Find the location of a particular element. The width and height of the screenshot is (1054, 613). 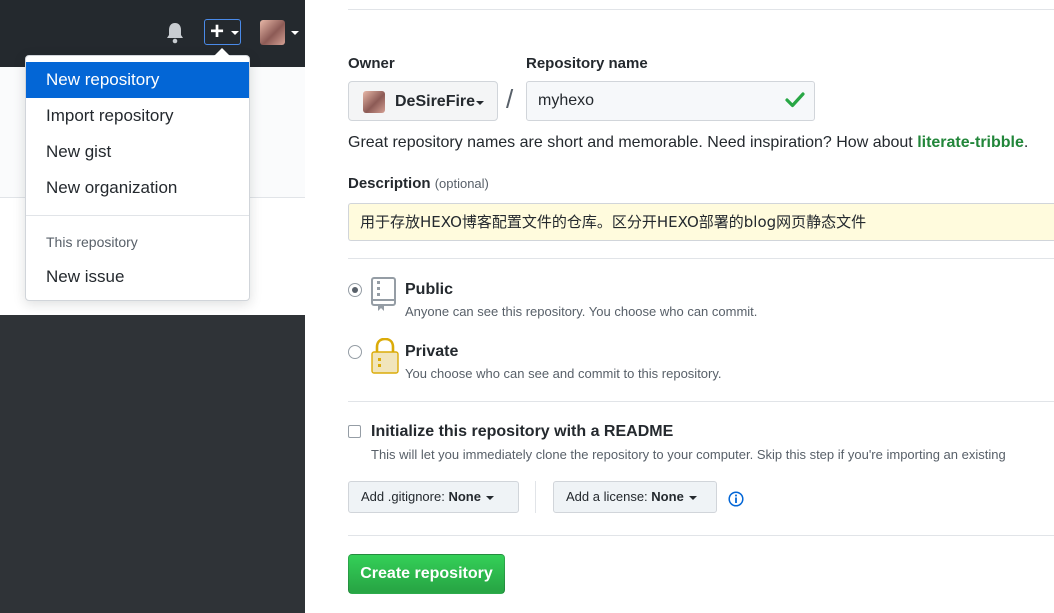

optional-tag: (optional) is located at coordinates (461, 183).